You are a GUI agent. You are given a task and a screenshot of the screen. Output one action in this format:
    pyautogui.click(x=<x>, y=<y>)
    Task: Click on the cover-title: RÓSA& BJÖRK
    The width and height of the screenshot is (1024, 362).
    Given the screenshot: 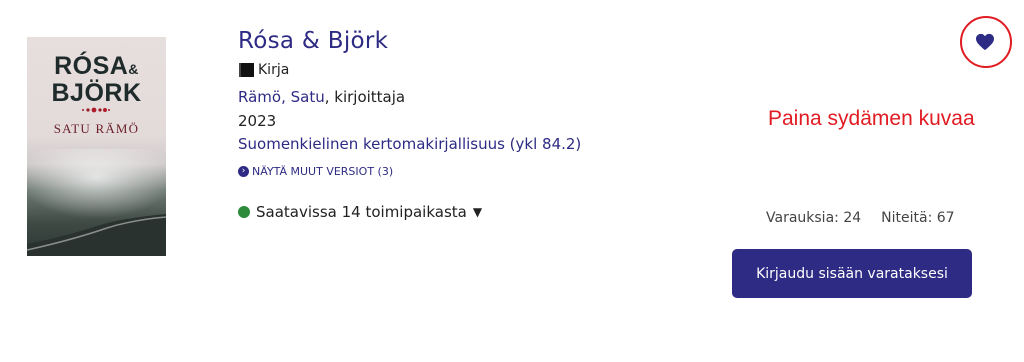 What is the action you would take?
    pyautogui.click(x=96, y=79)
    